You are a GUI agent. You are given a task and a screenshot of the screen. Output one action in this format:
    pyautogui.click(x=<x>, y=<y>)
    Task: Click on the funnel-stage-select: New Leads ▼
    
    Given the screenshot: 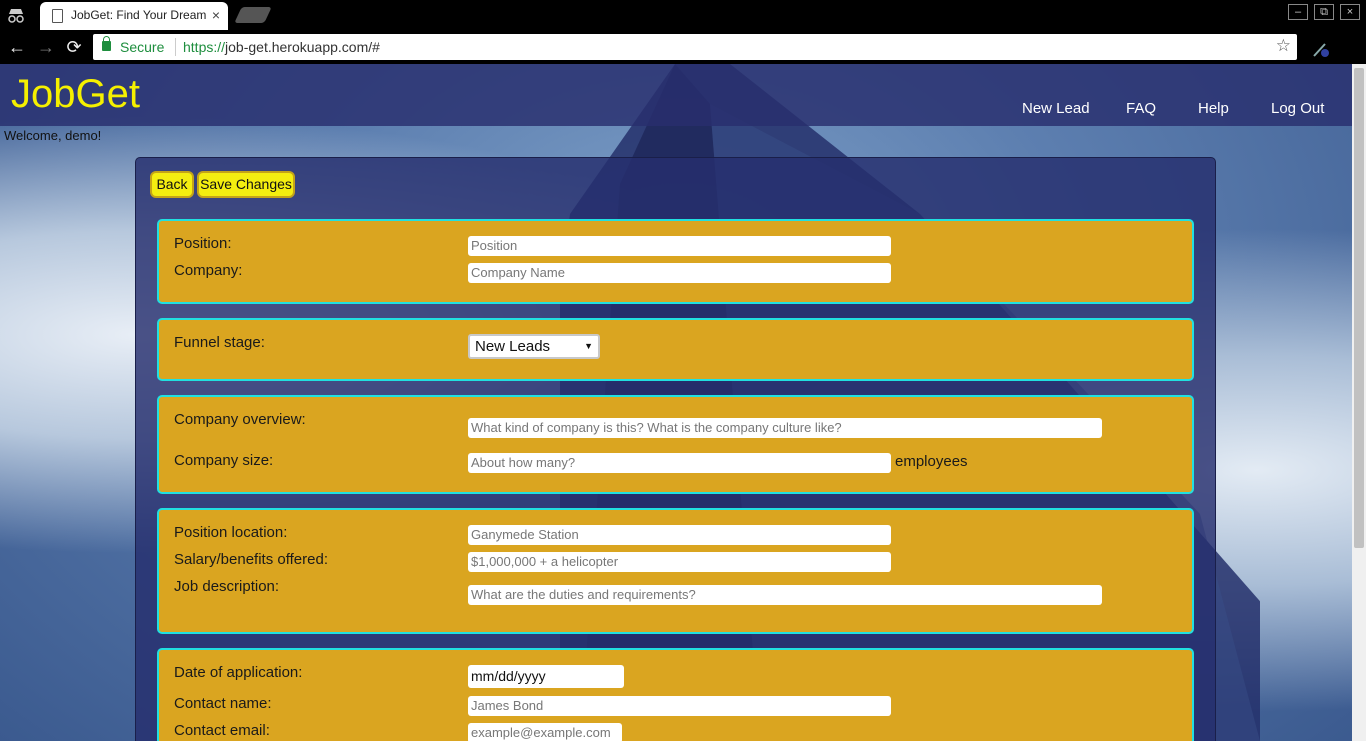 What is the action you would take?
    pyautogui.click(x=534, y=346)
    